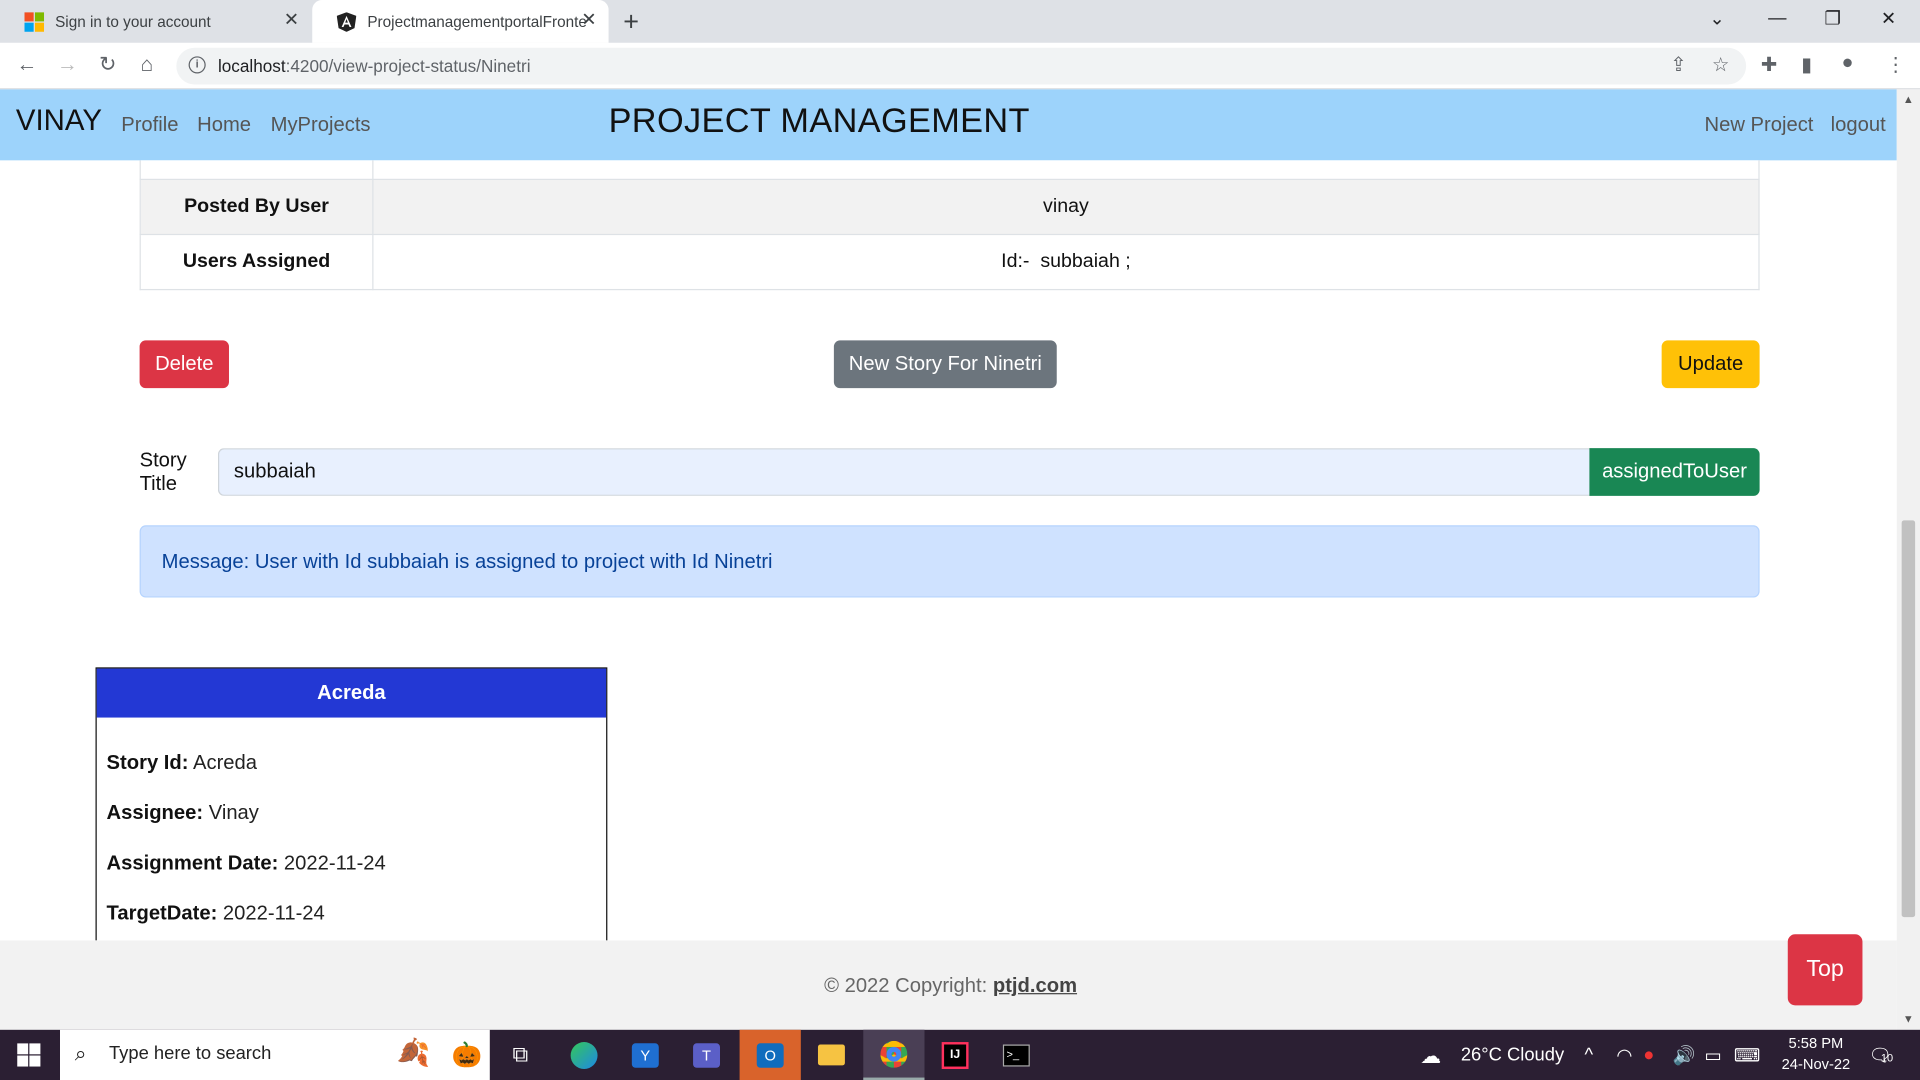 The height and width of the screenshot is (1080, 1920). Describe the element at coordinates (190, 1054) in the screenshot. I see `search-placeholder: Type here to search` at that location.